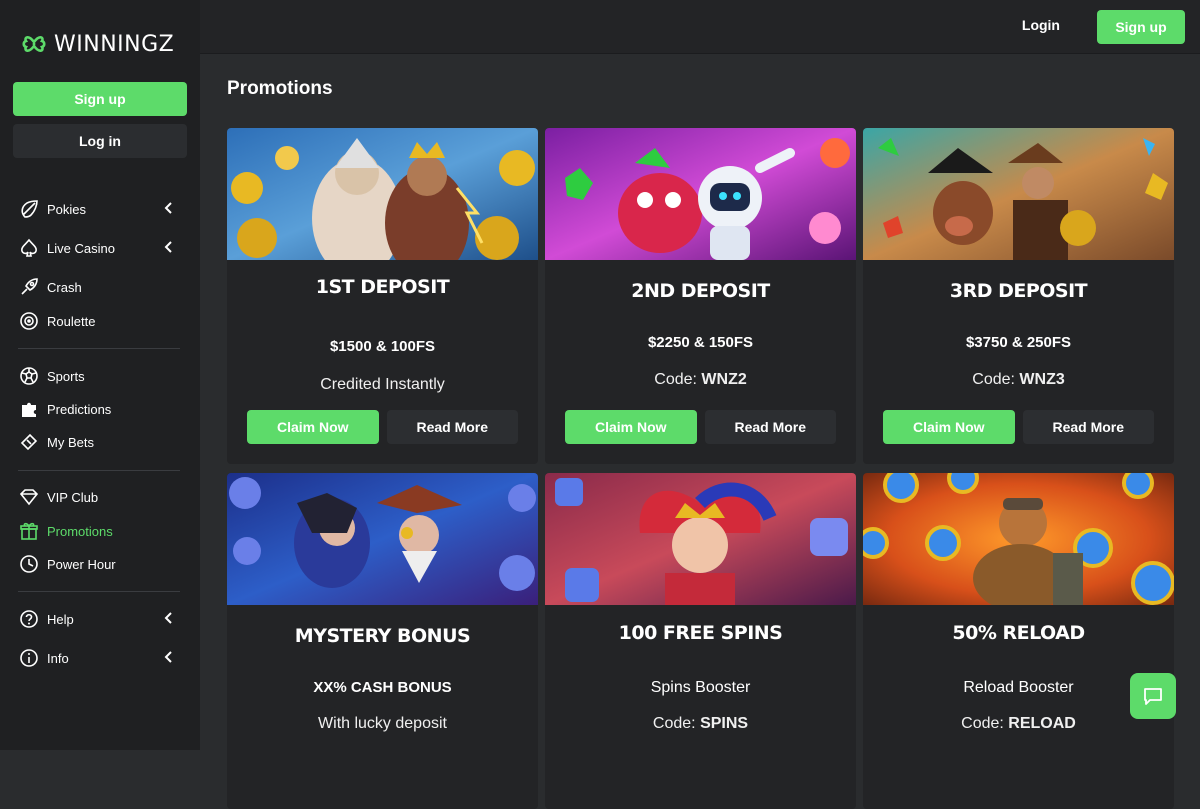  What do you see at coordinates (1018, 687) in the screenshot?
I see `promo-card-subtitle: Reload Booster` at bounding box center [1018, 687].